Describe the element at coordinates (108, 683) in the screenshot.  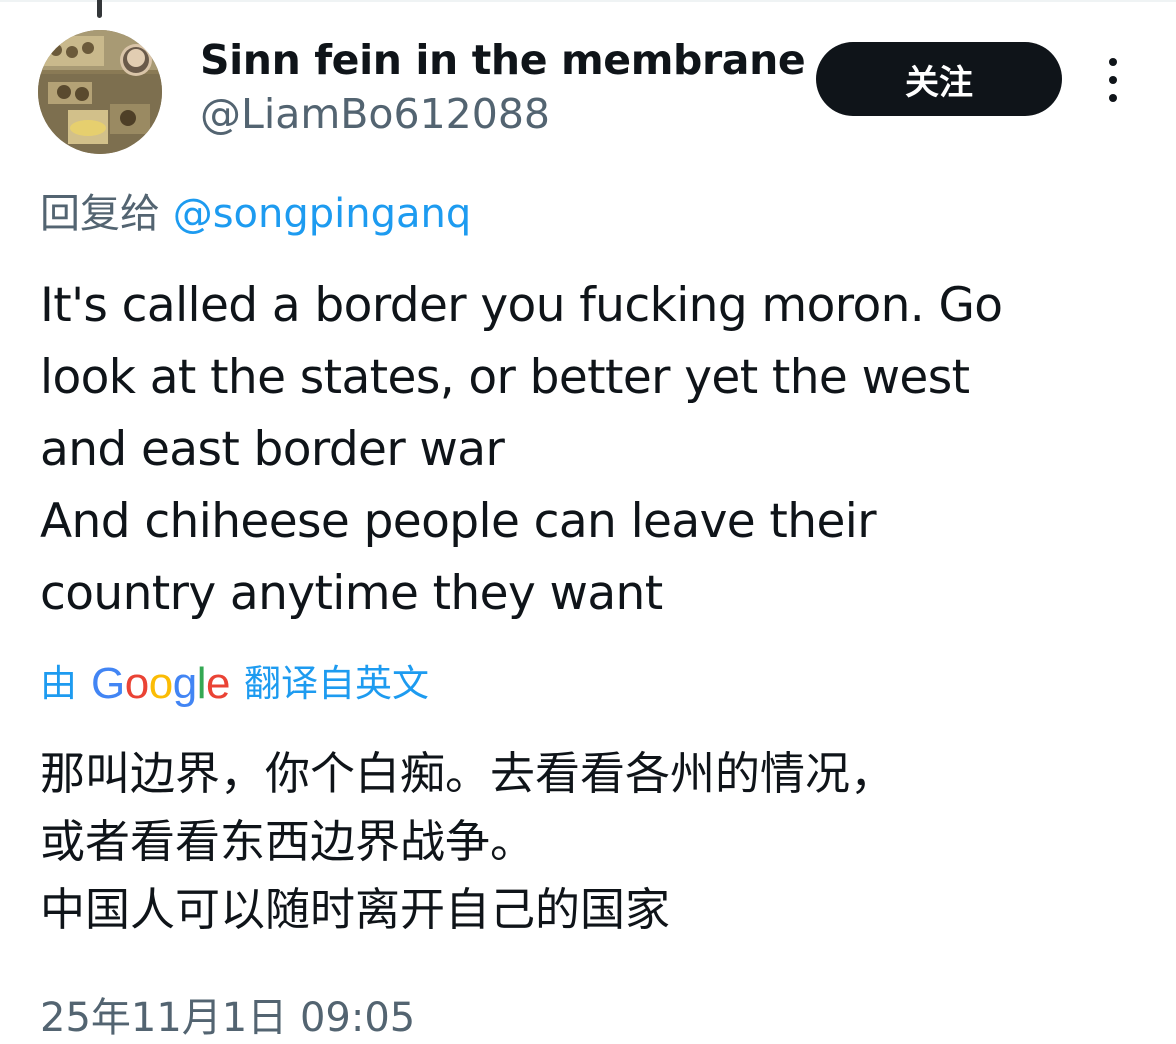
I see `google-logo-letter: G` at that location.